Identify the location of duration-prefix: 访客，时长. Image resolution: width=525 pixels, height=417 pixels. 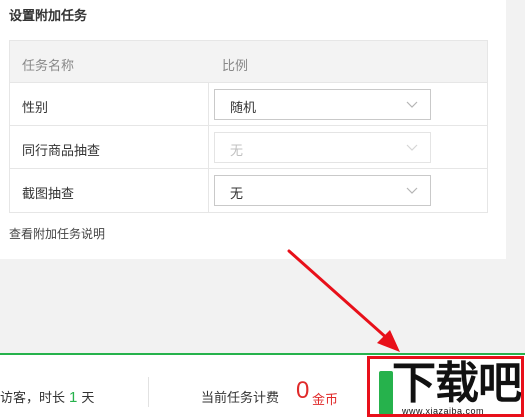
(33, 397).